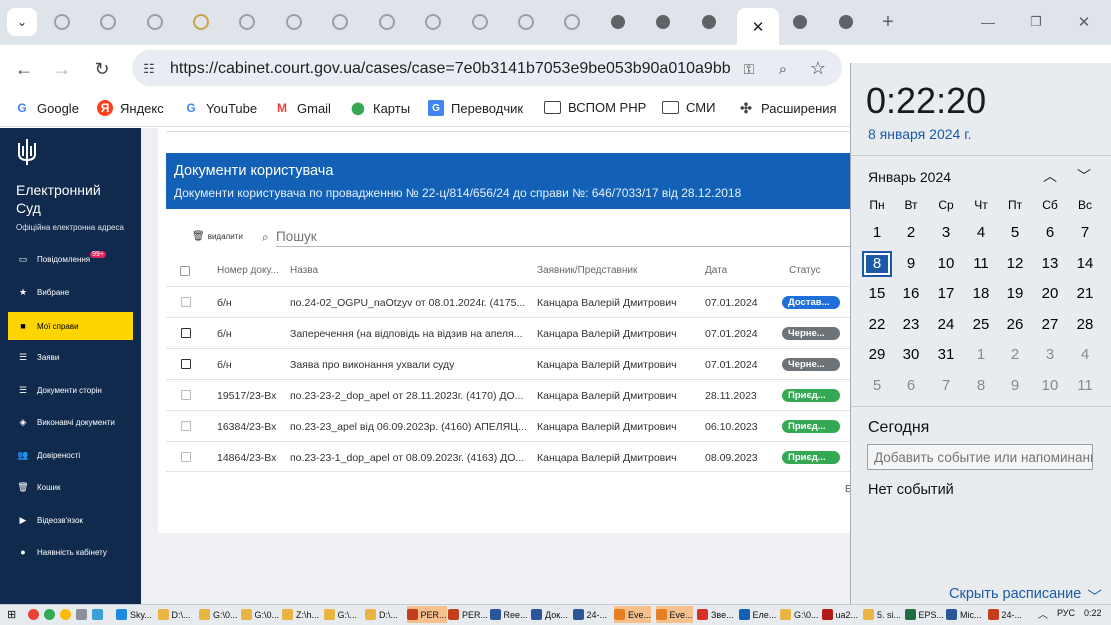 The height and width of the screenshot is (625, 1111). Describe the element at coordinates (946, 325) in the screenshot. I see `calendar-day: 24` at that location.